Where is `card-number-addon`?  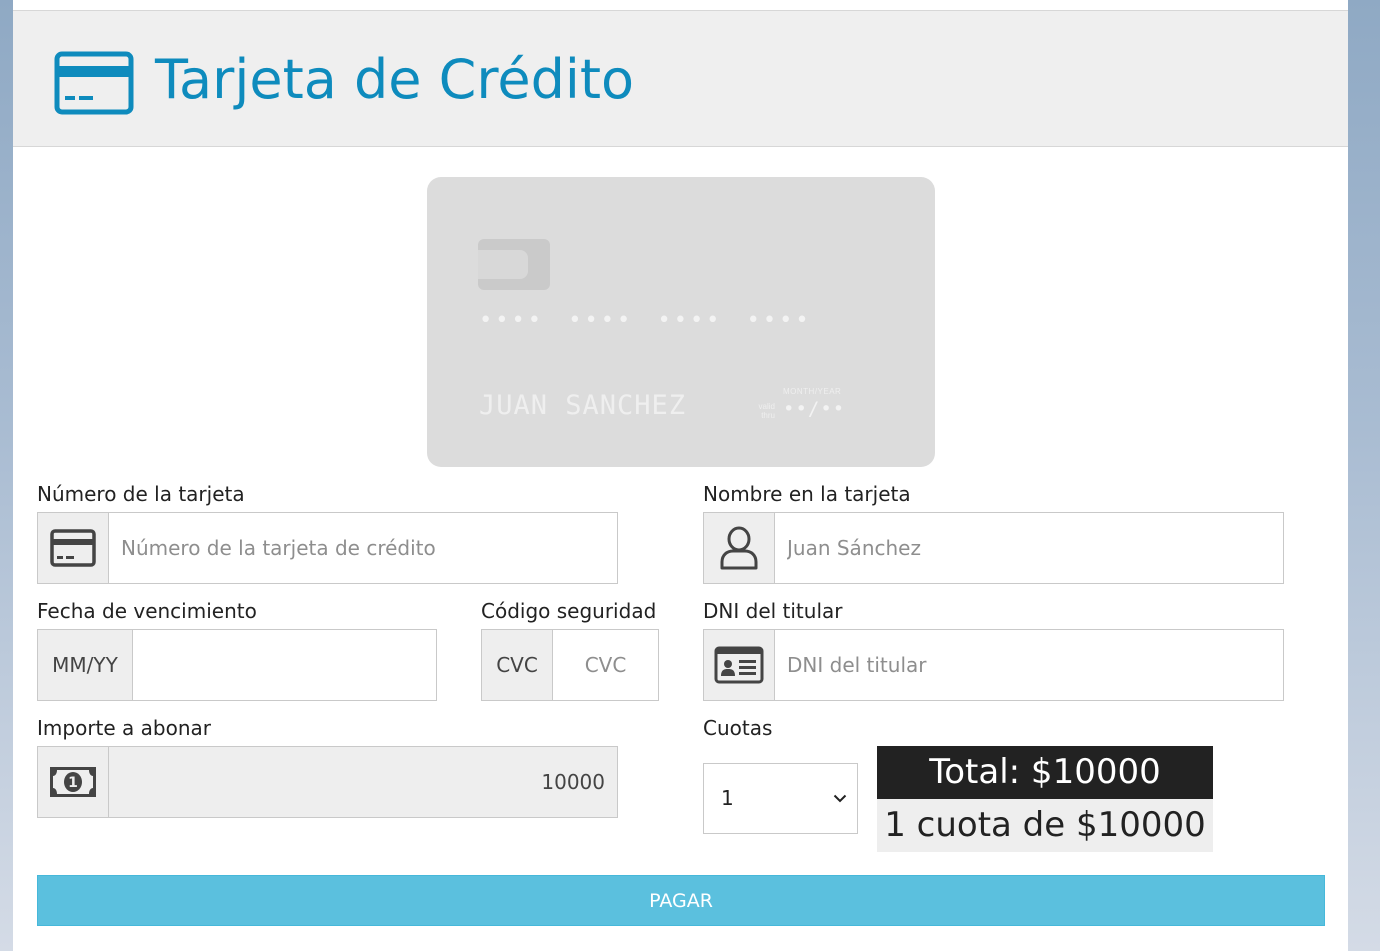
card-number-addon is located at coordinates (73, 548).